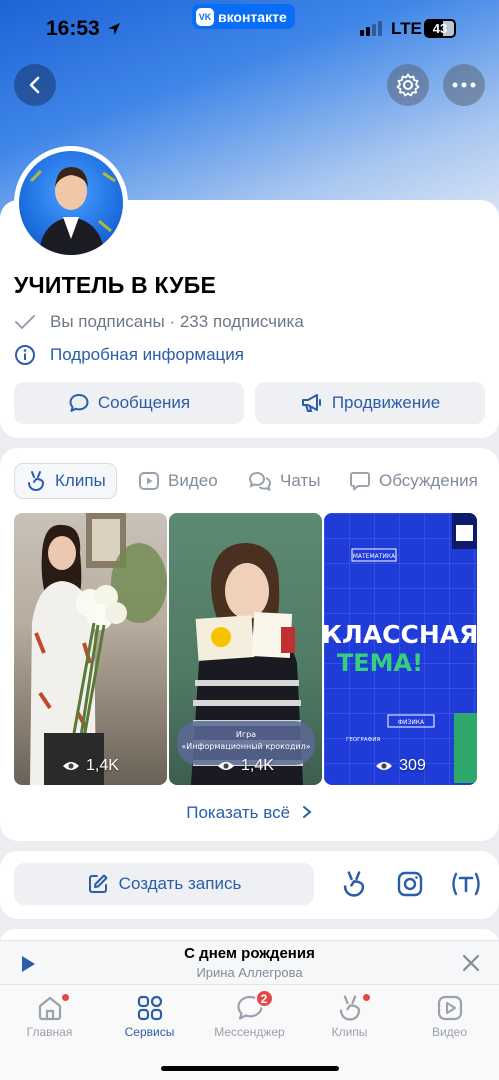 This screenshot has width=499, height=1080. I want to click on svg-text: ТЕМА!, so click(380, 663).